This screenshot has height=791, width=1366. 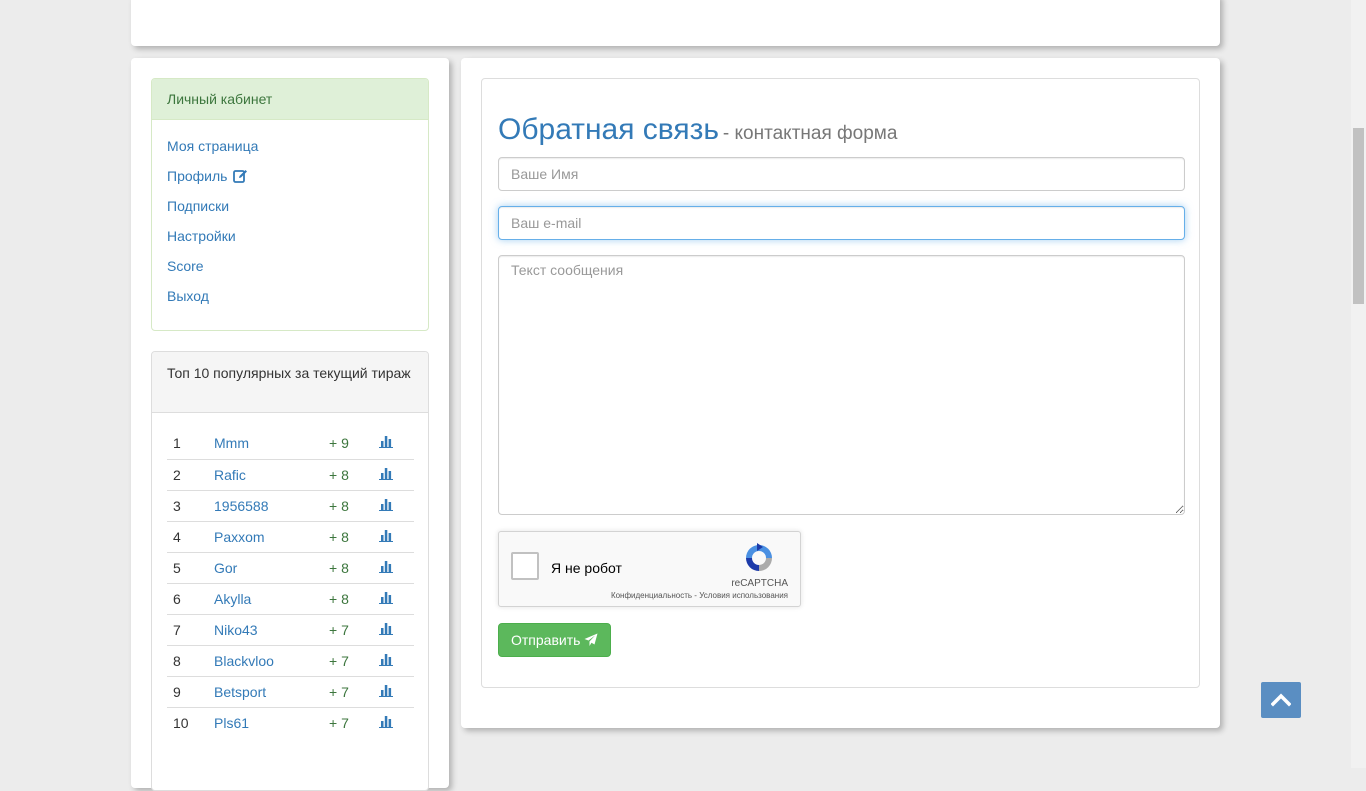 I want to click on submit-button: Отправить, so click(x=554, y=640).